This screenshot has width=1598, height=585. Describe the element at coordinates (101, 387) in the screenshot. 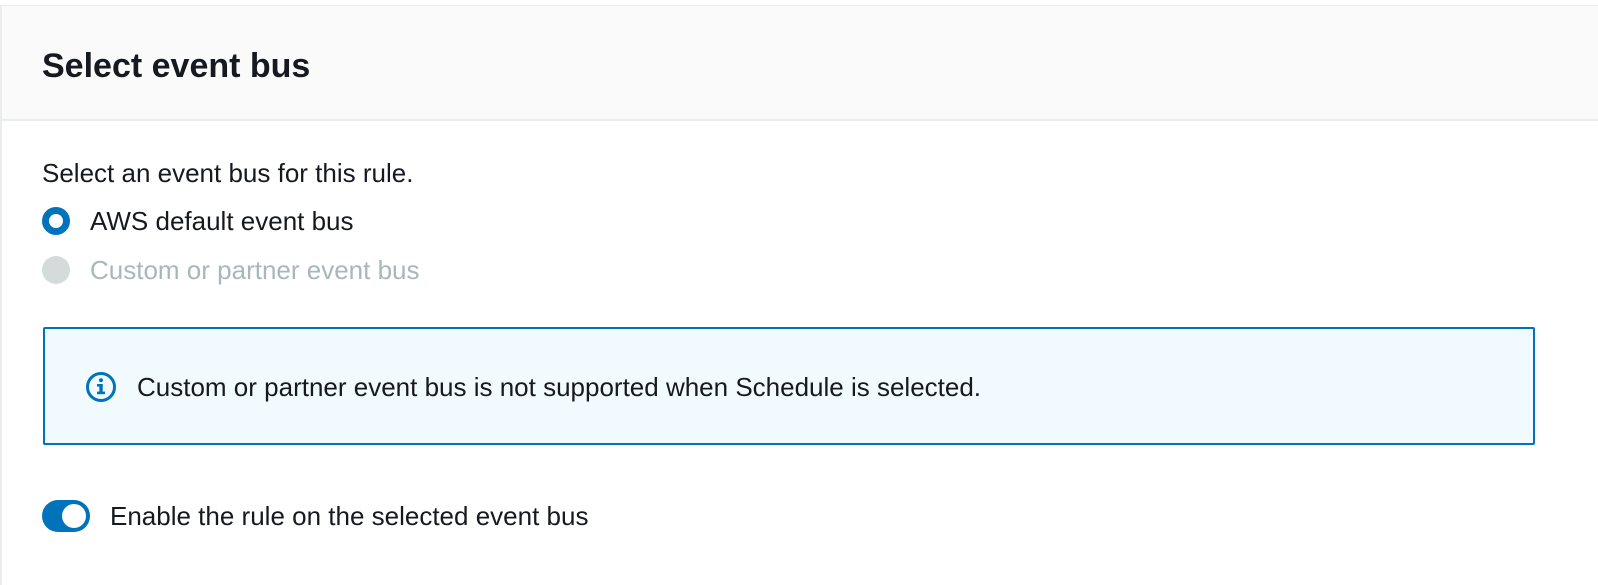

I see `info-icon` at that location.